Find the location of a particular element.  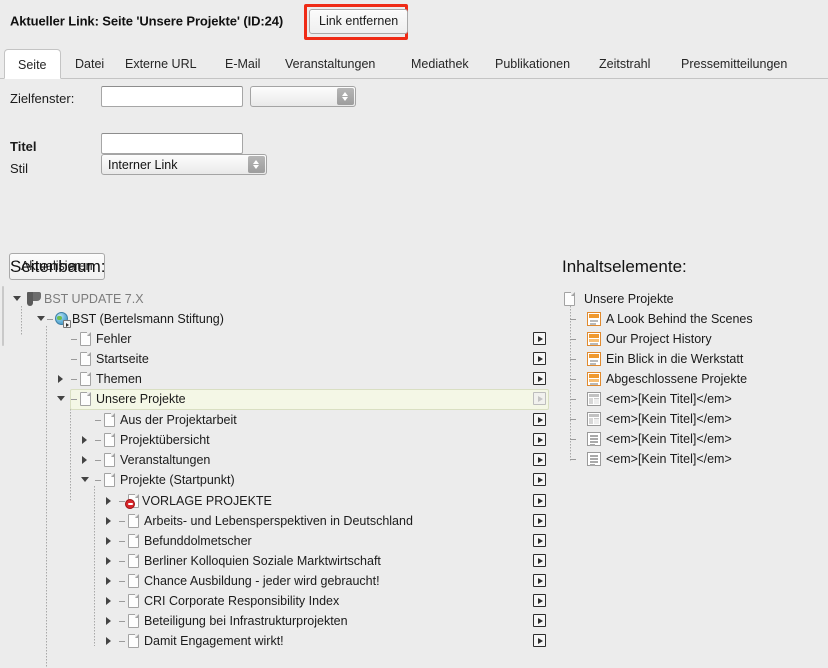

tab-zeitstrahl: Zeitstrahl is located at coordinates (624, 64).